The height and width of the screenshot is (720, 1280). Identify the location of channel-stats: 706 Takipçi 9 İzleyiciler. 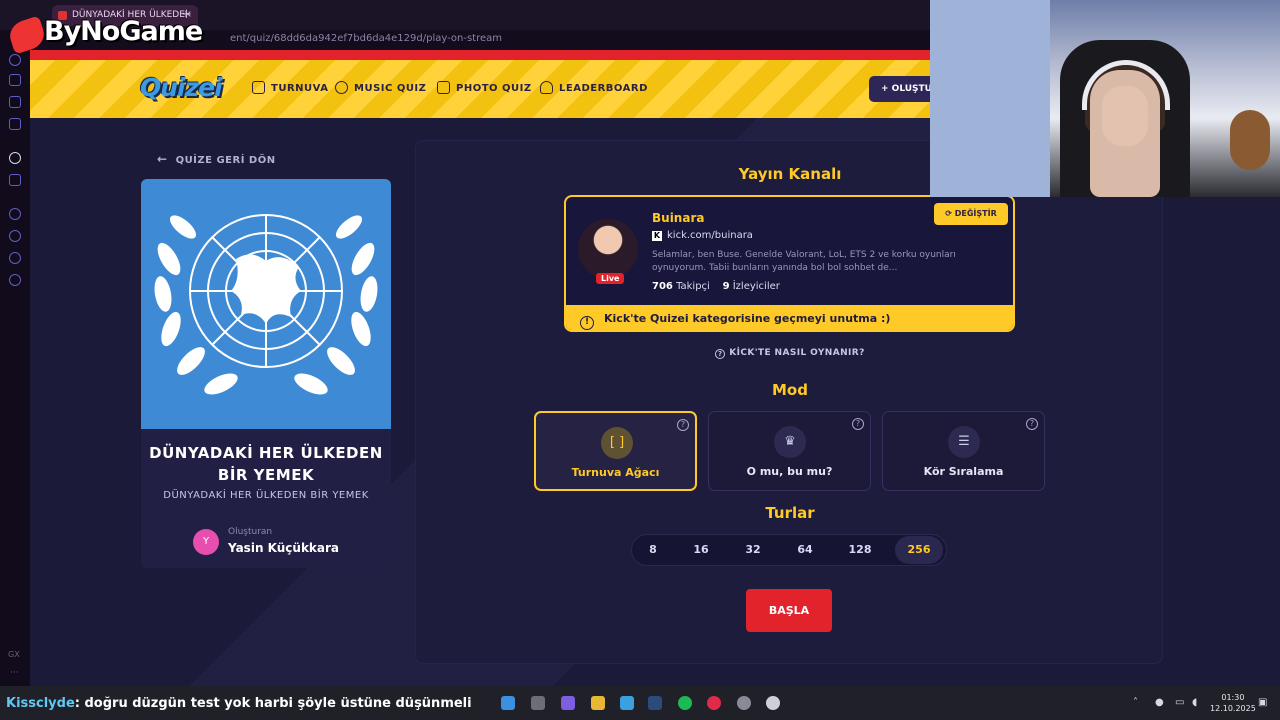
(716, 286).